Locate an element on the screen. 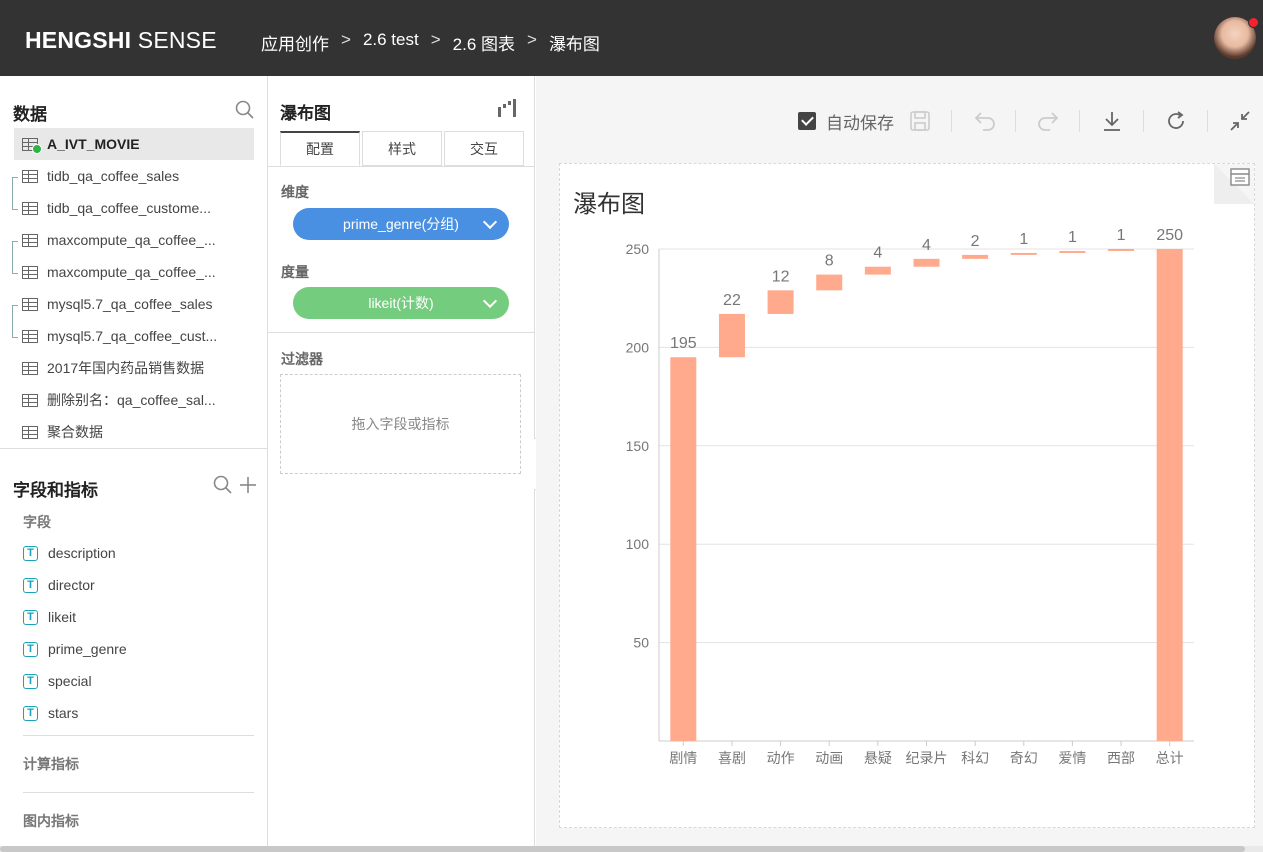 The width and height of the screenshot is (1263, 852). horizontal-scrollbar is located at coordinates (631, 849).